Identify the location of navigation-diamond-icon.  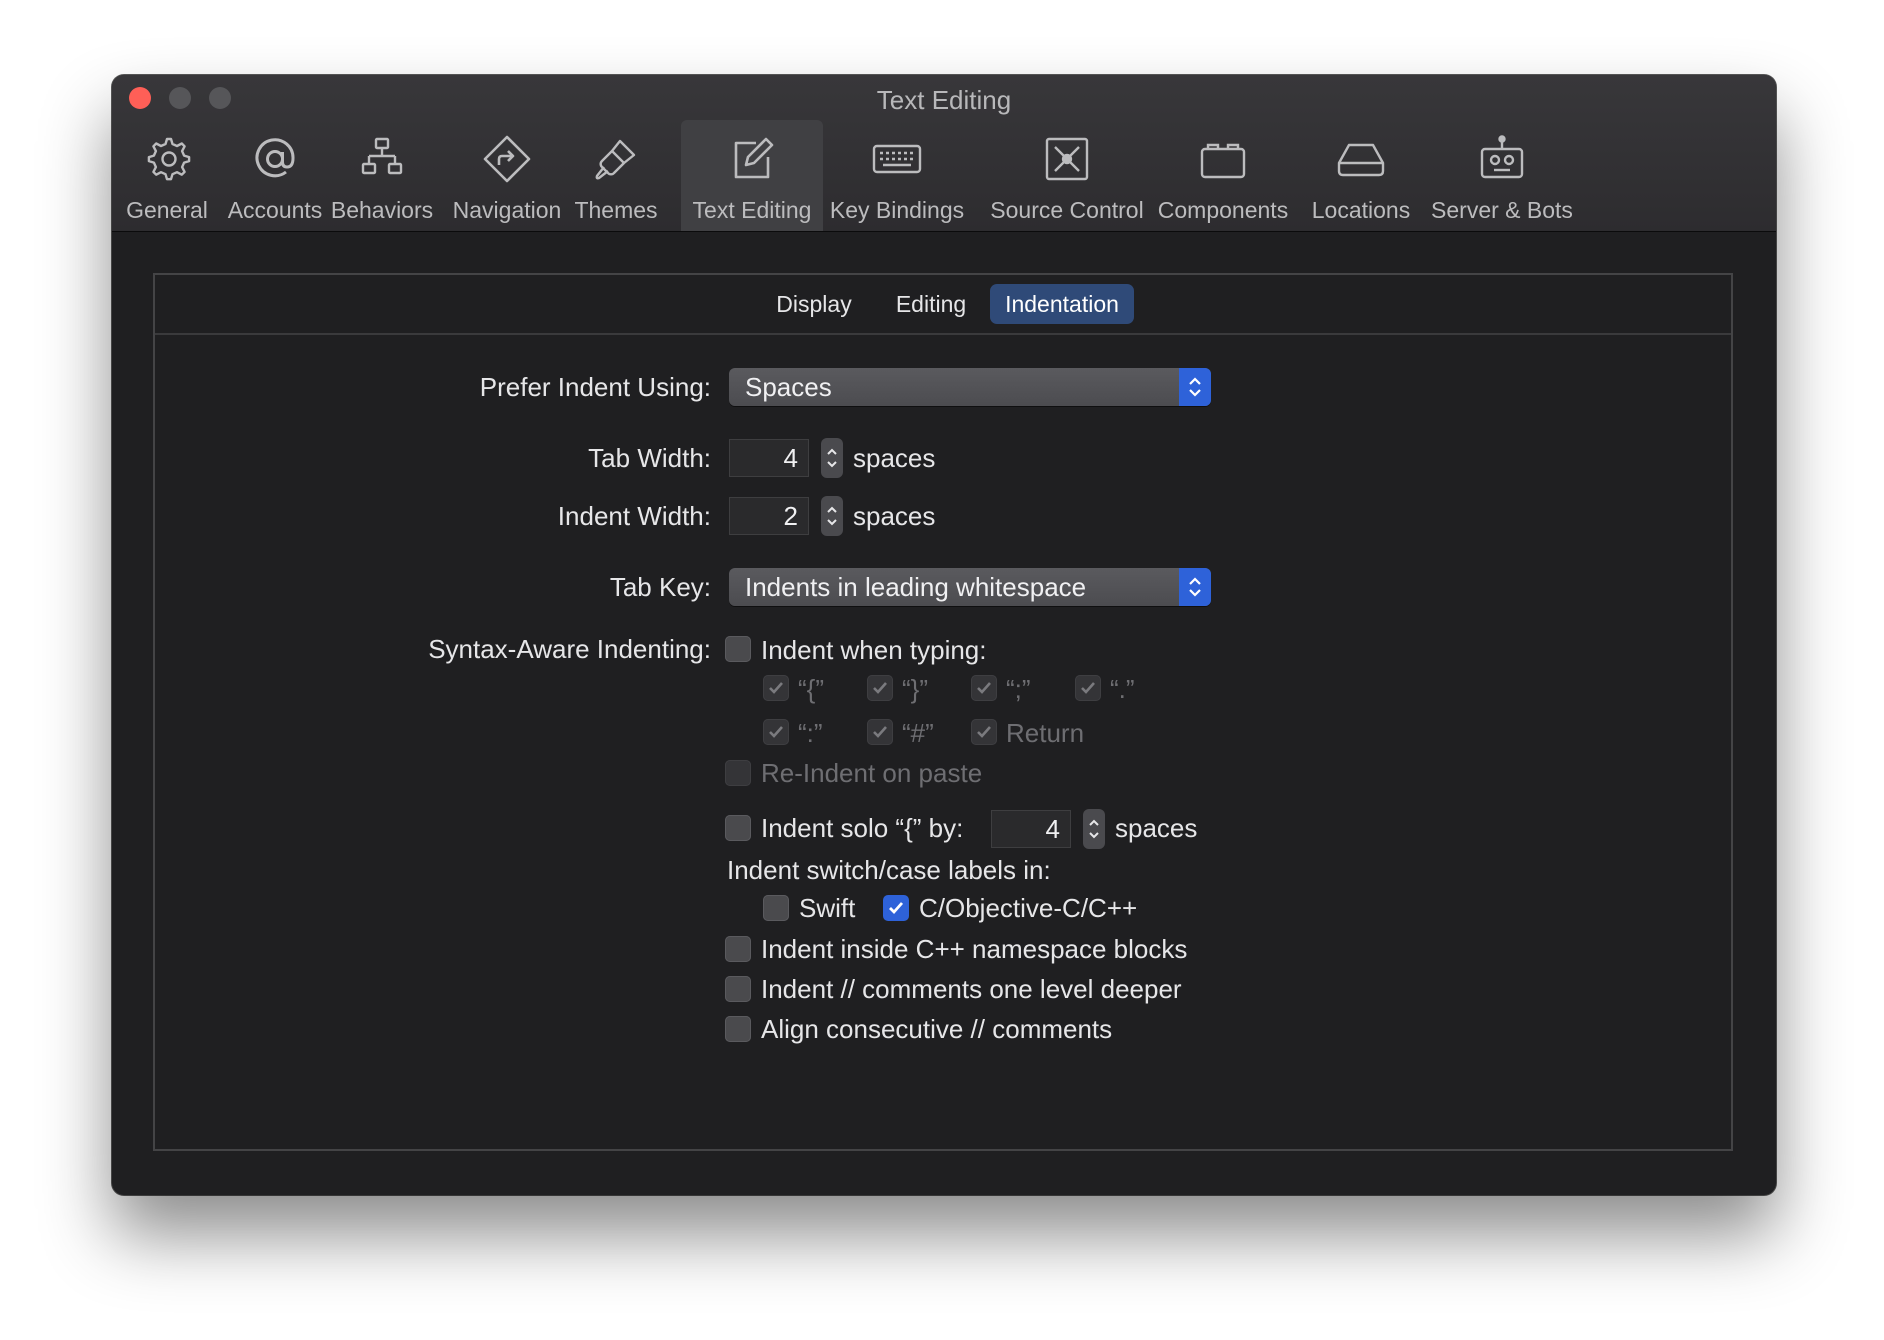
(507, 159).